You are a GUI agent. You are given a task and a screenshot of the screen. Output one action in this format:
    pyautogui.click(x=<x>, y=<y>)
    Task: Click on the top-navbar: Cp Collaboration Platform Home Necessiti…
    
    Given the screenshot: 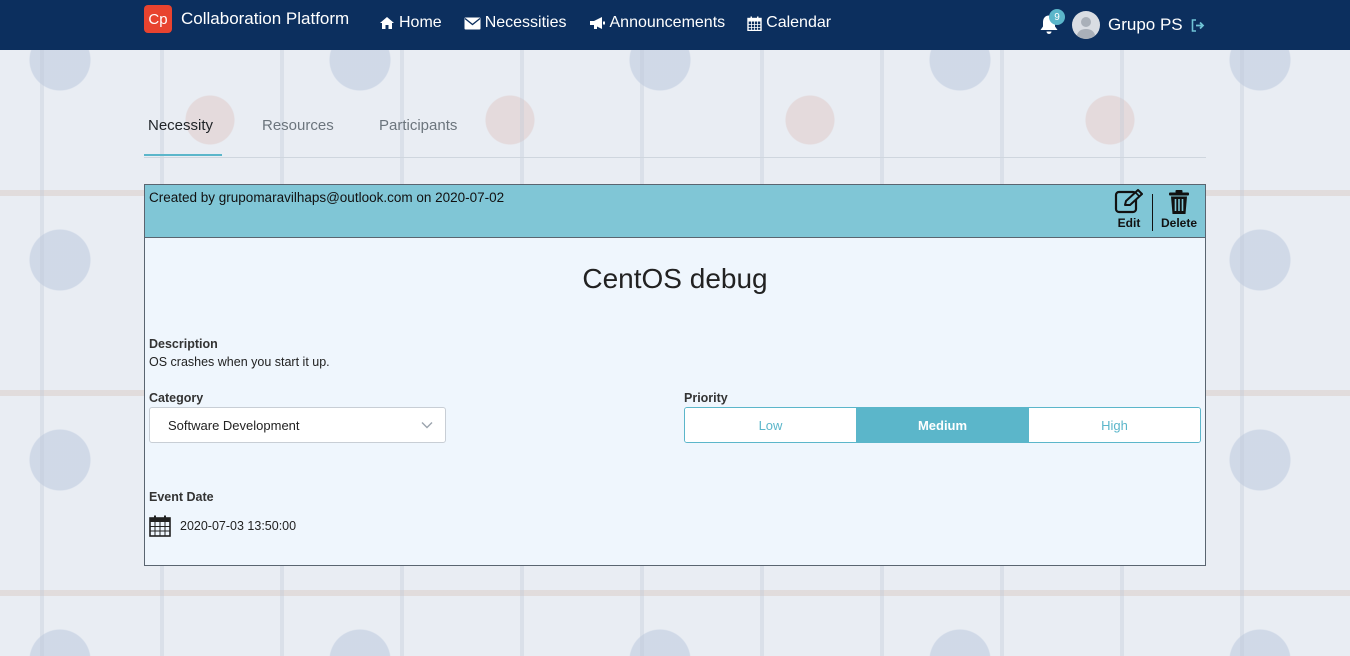 What is the action you would take?
    pyautogui.click(x=675, y=25)
    